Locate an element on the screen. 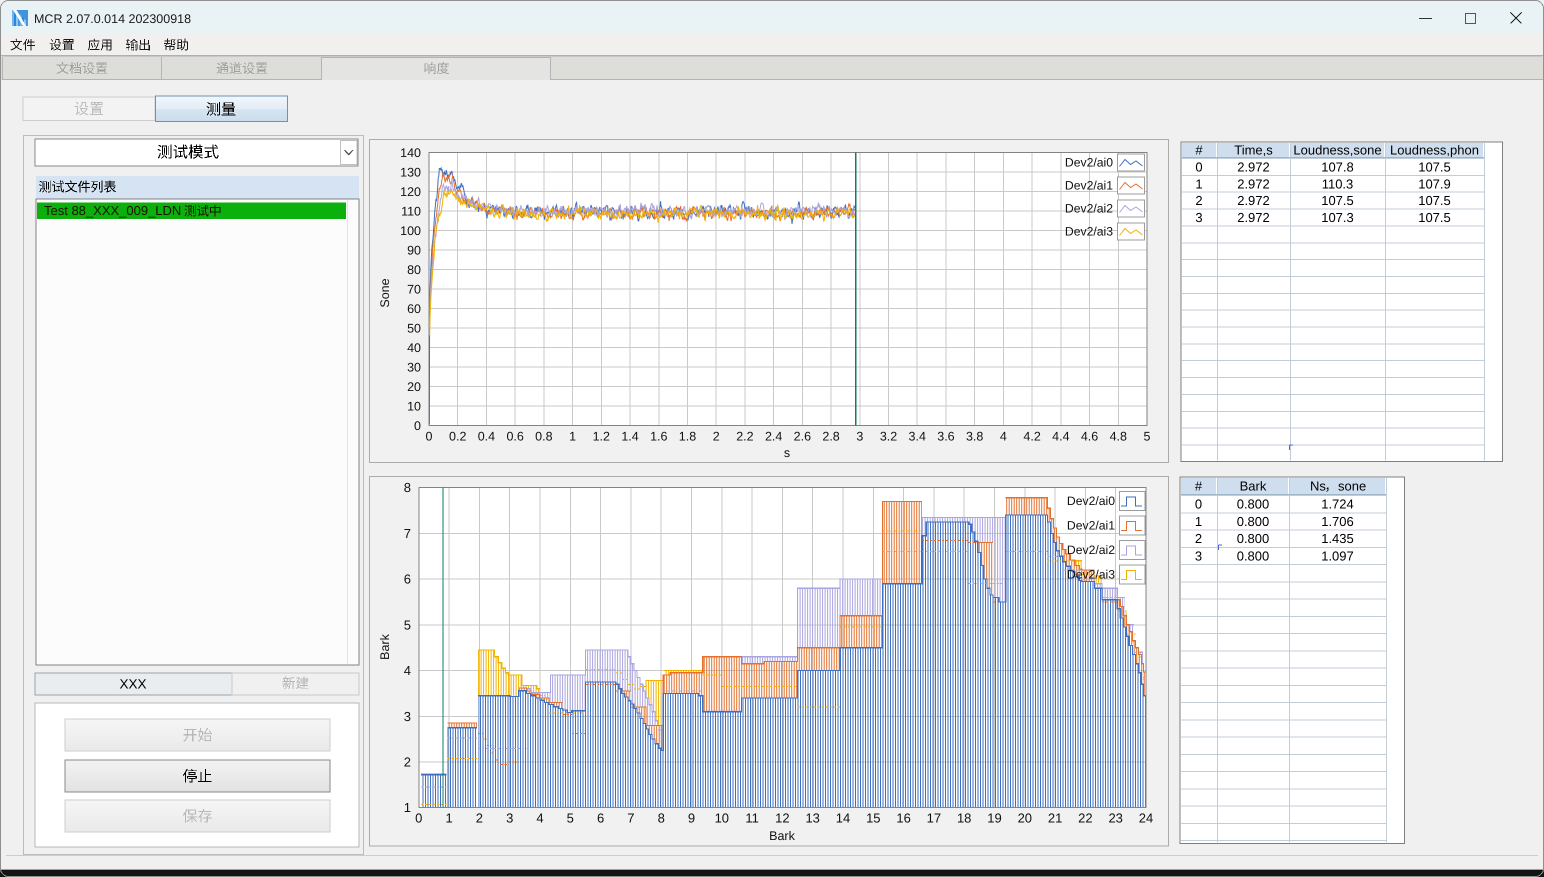 Image resolution: width=1544 pixels, height=877 pixels. svg-text: 70 is located at coordinates (414, 290).